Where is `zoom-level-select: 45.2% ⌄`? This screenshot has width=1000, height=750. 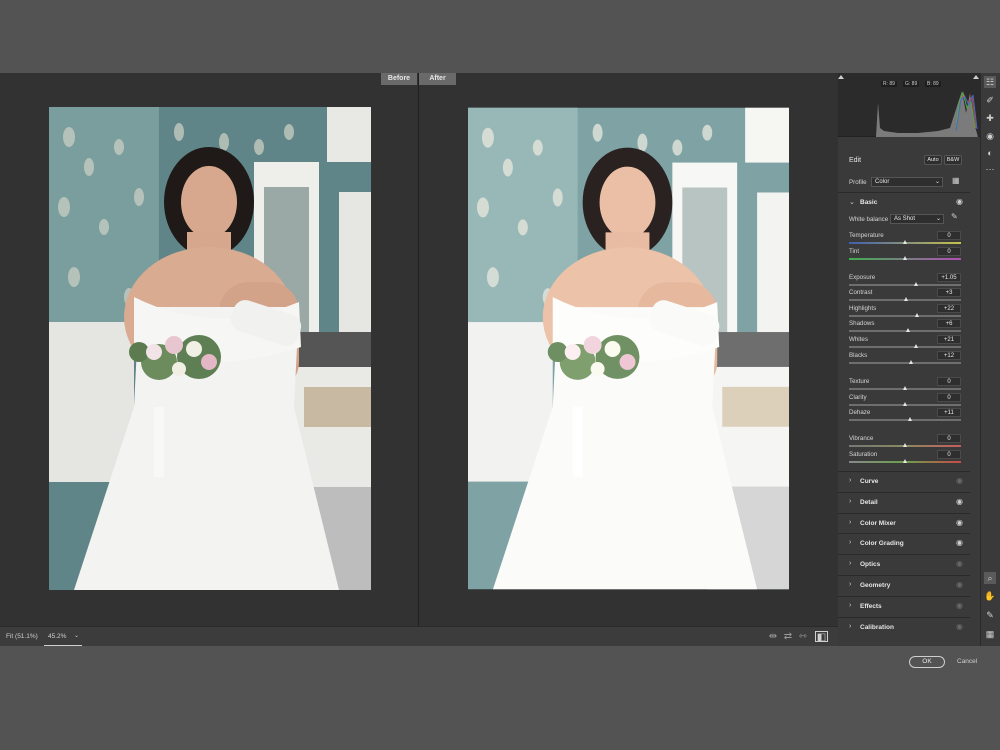 zoom-level-select: 45.2% ⌄ is located at coordinates (63, 637).